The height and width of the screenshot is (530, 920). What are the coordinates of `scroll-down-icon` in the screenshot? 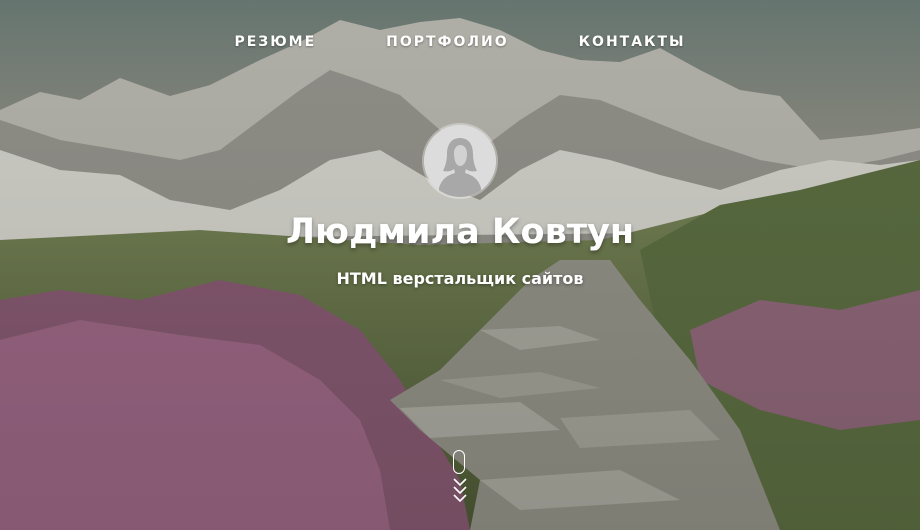 It's located at (460, 480).